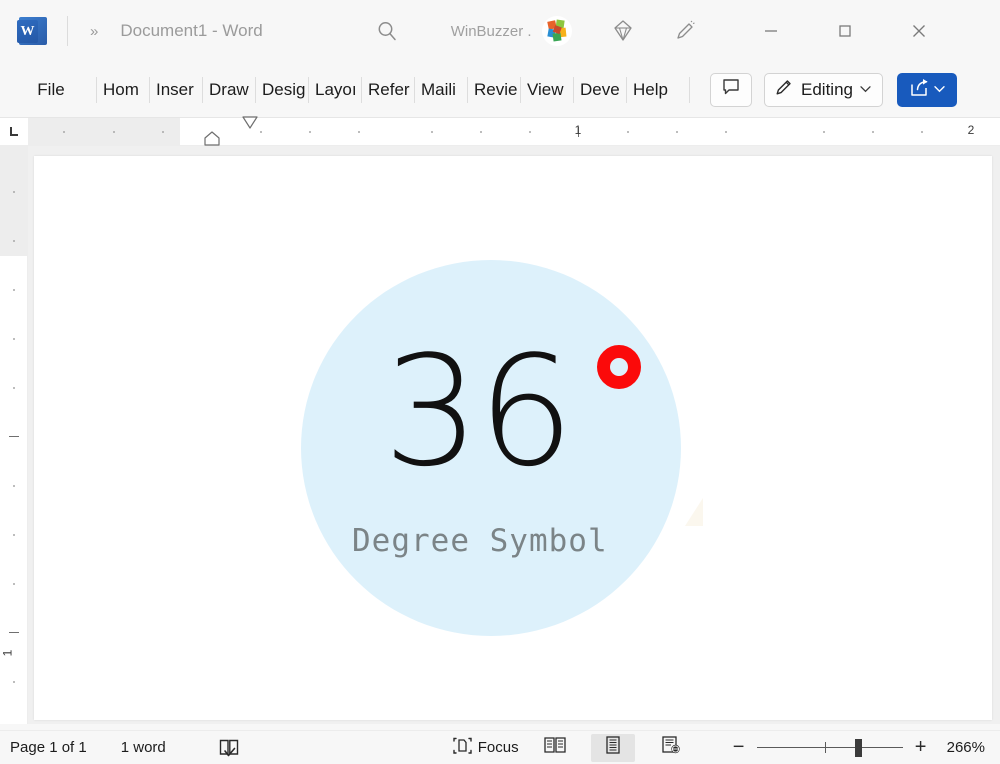  Describe the element at coordinates (478, 411) in the screenshot. I see `degree-number: 36` at that location.